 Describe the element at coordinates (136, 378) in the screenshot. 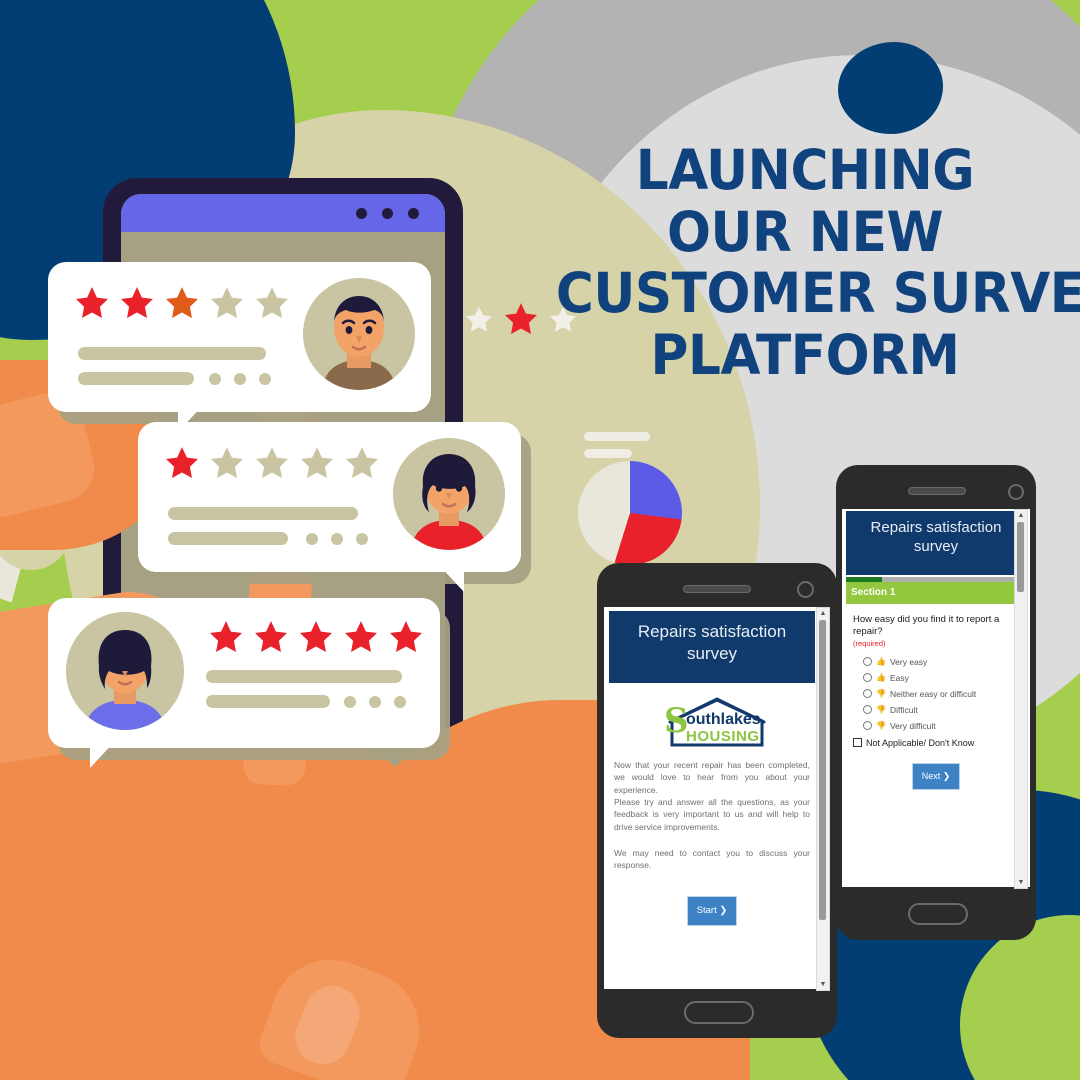

I see `review-text-bar-1b` at that location.